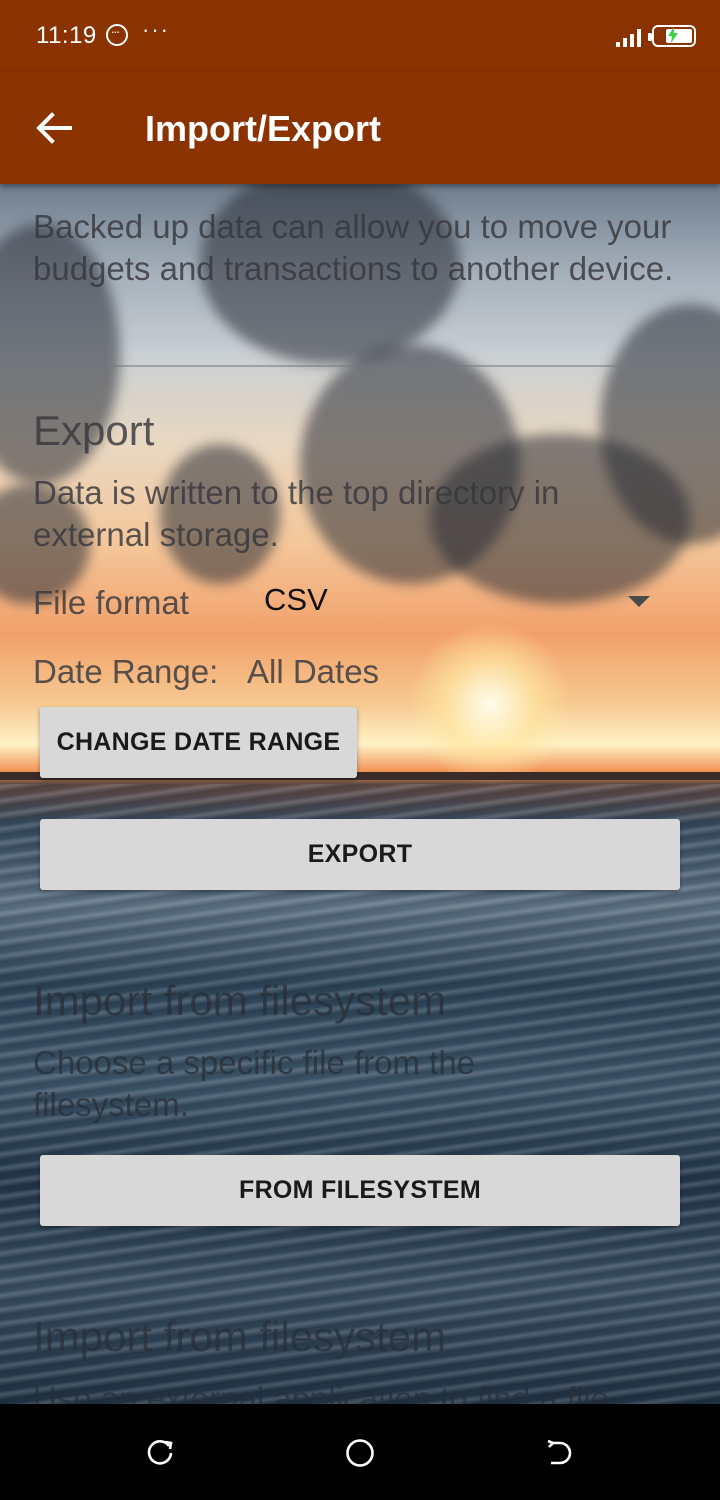  What do you see at coordinates (156, 29) in the screenshot?
I see `more-dots-icon: ···` at bounding box center [156, 29].